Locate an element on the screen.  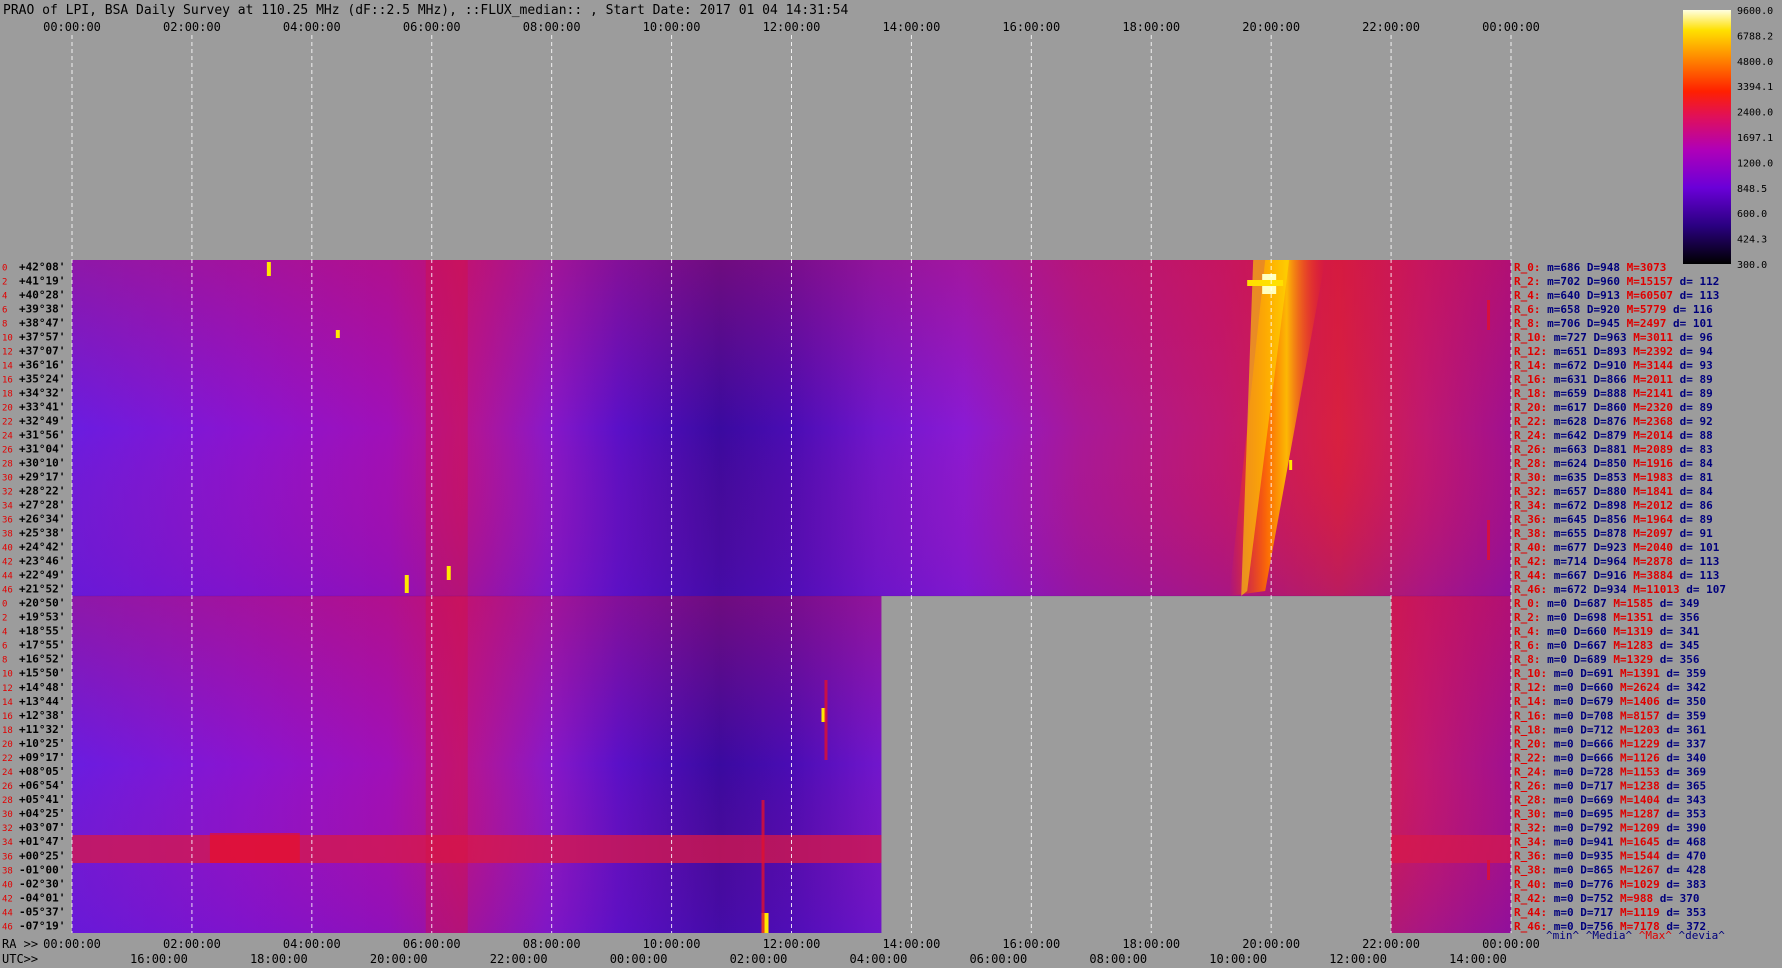
block1-row-number: 8 is located at coordinates (4, 325).